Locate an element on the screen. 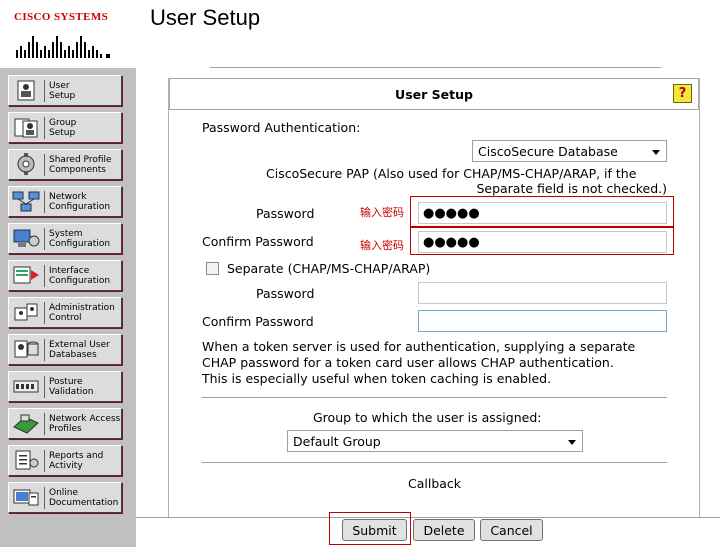  sidebar-item-label: Group Setup is located at coordinates (63, 127).